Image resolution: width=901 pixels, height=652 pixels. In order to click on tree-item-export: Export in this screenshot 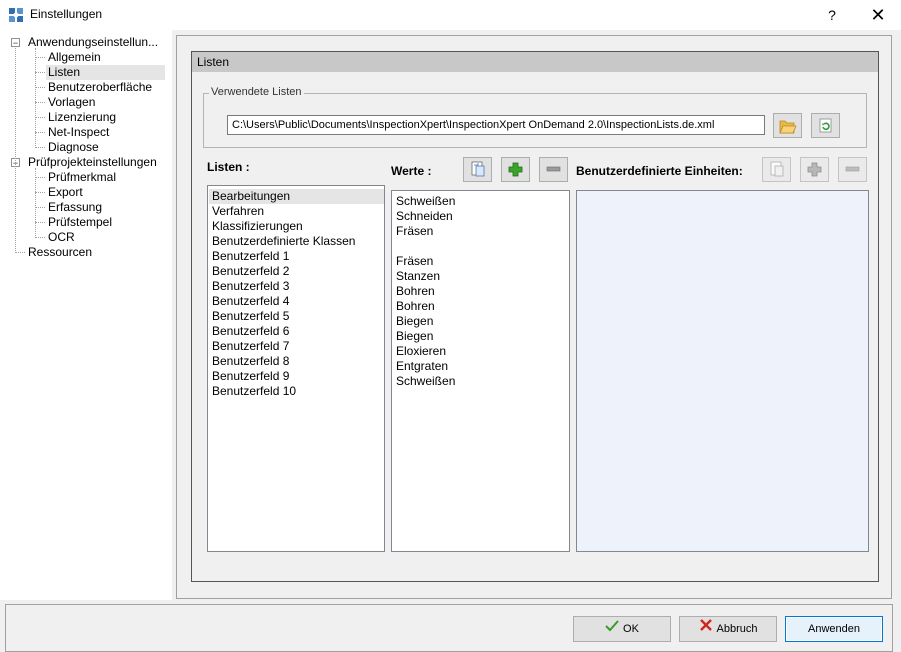, I will do `click(65, 192)`.